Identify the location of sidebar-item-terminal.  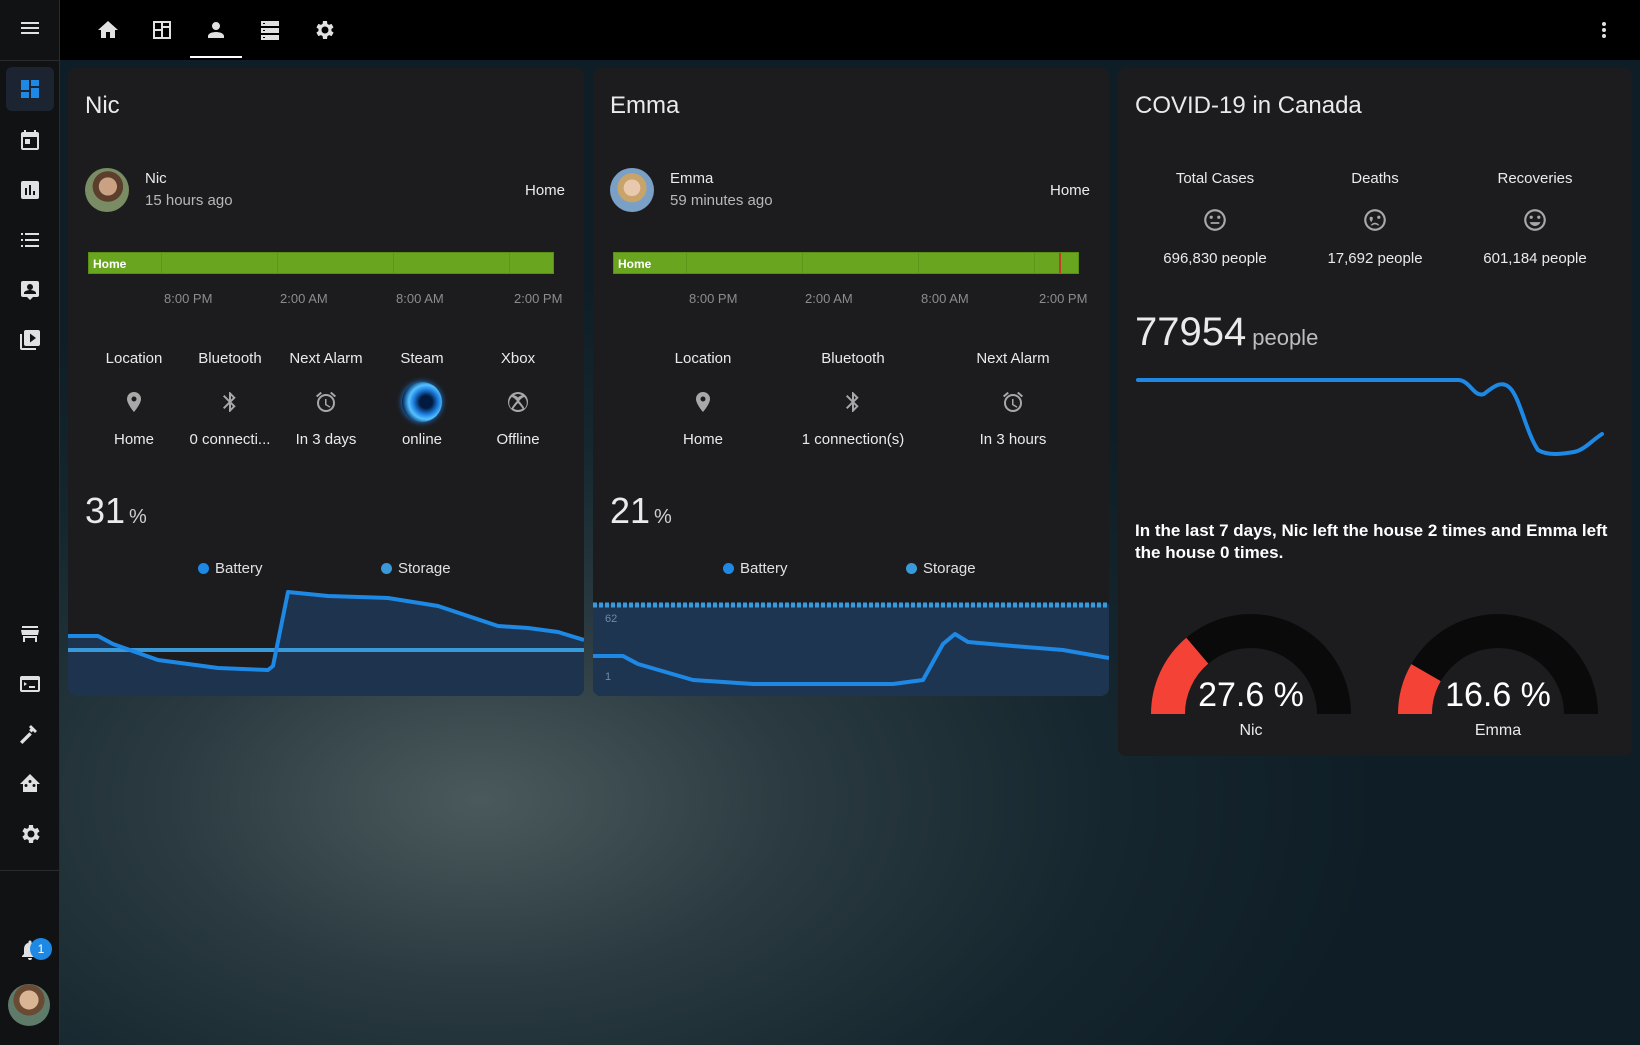
(30, 684).